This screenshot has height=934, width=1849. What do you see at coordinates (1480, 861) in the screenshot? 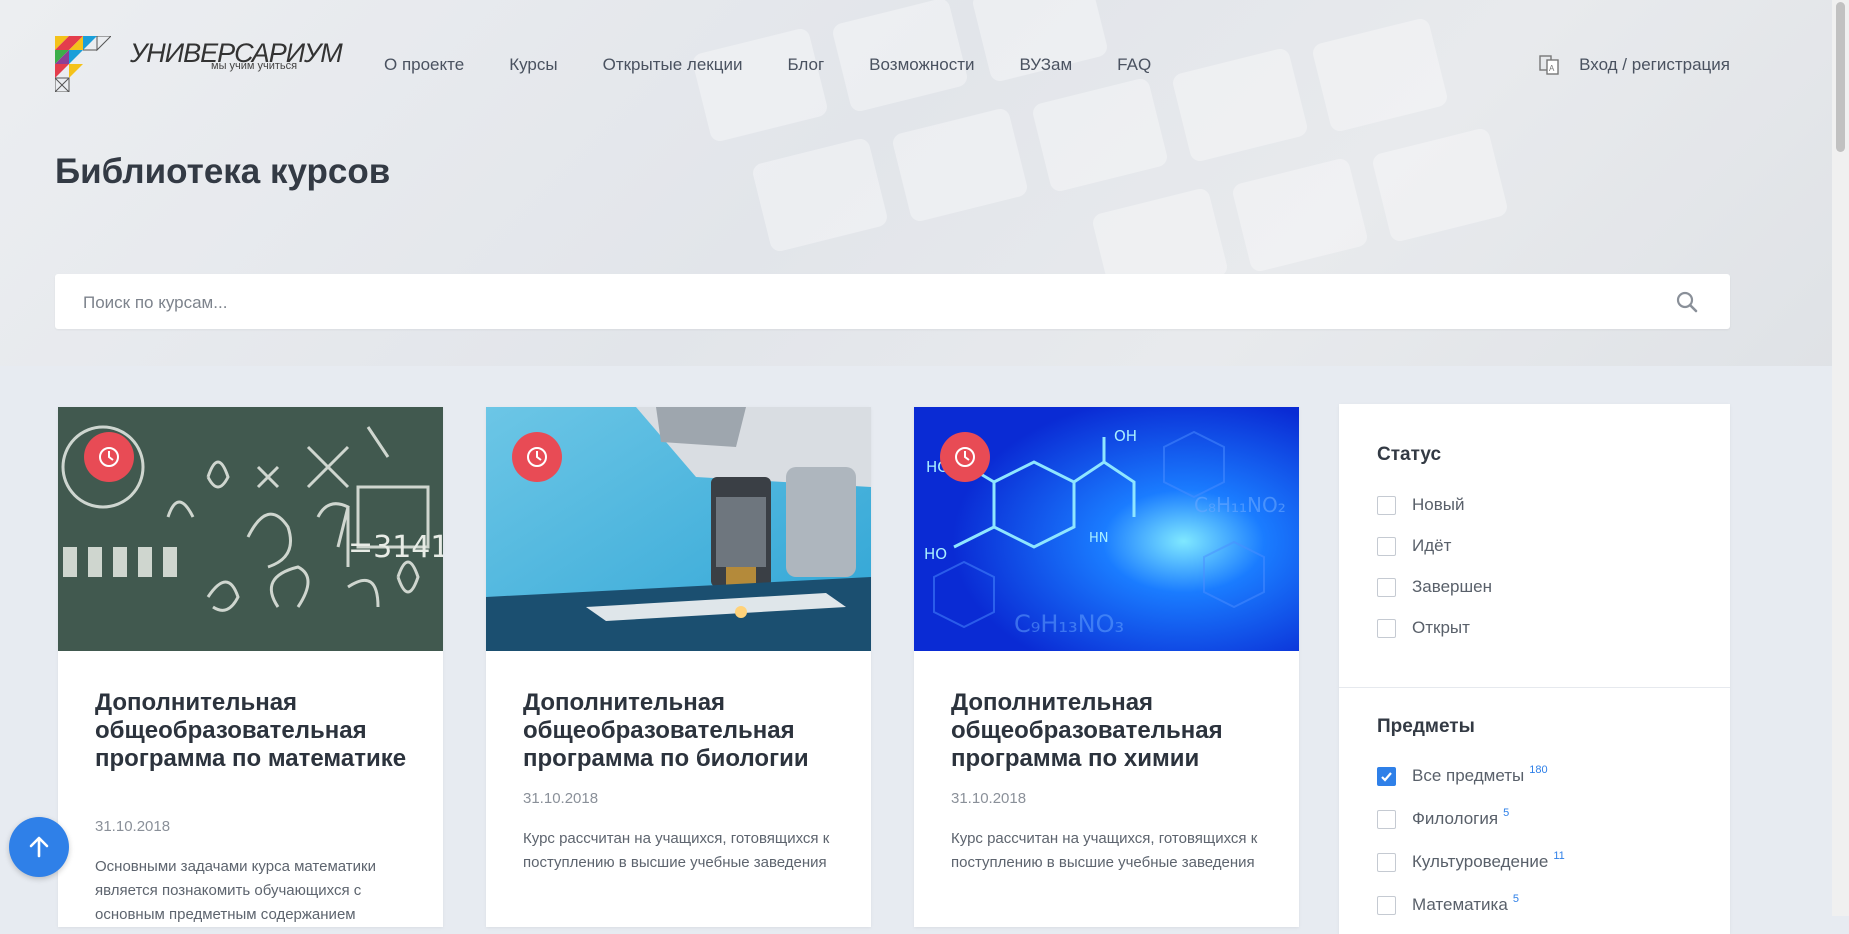
I see `option-label: Культуроведение` at bounding box center [1480, 861].